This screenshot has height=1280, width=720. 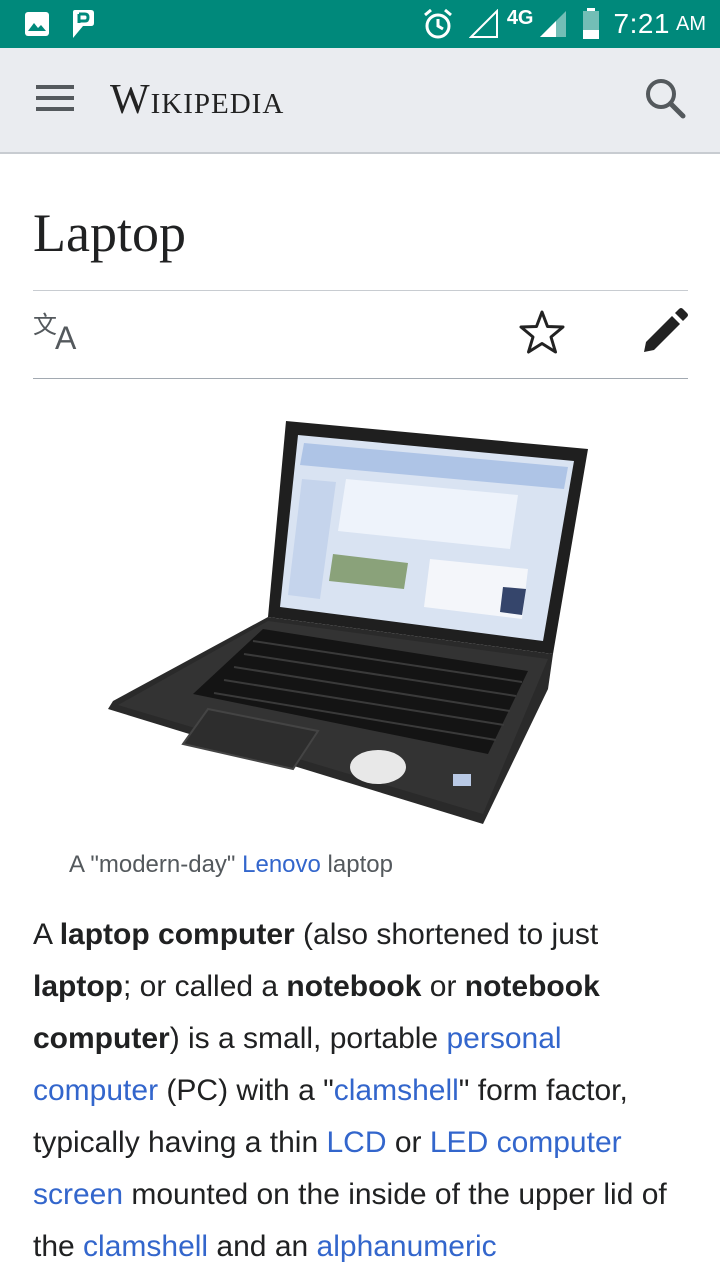 I want to click on star-icon, so click(x=542, y=334).